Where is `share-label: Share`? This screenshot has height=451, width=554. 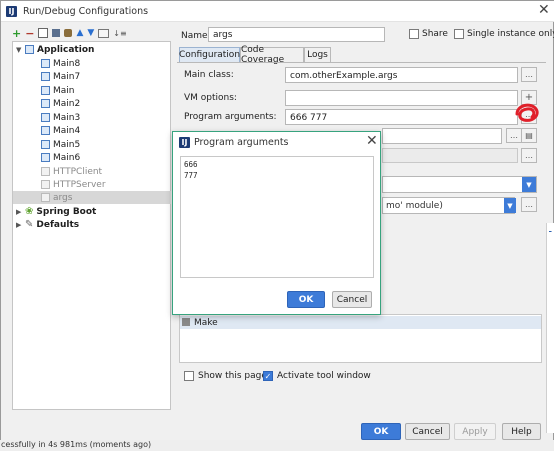 share-label: Share is located at coordinates (435, 34).